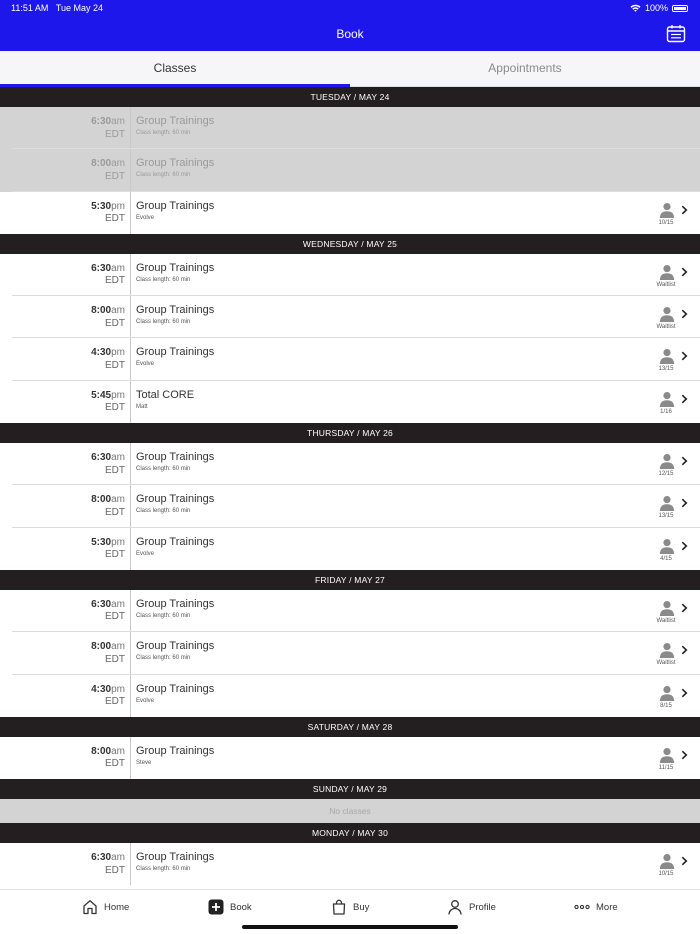 This screenshot has height=934, width=700. I want to click on class-info: Group Trainings Steve, so click(175, 755).